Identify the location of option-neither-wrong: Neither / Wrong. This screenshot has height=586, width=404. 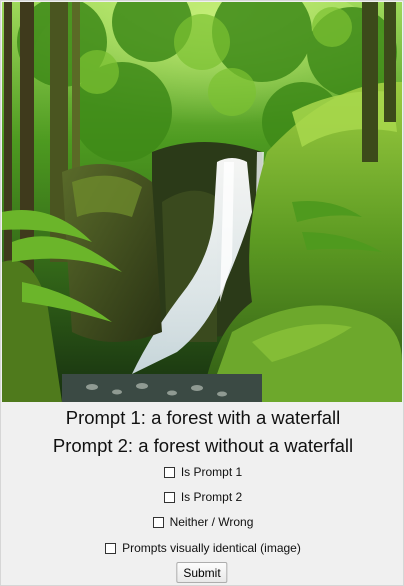
(202, 522).